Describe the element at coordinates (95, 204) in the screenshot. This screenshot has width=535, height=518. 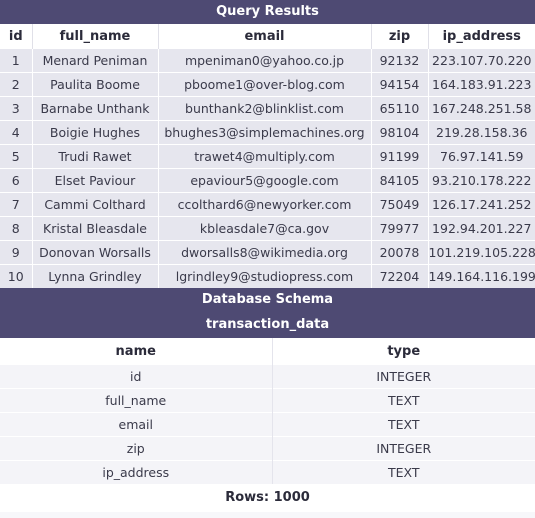
I see `cell-full-name: Cammi Colthard` at that location.